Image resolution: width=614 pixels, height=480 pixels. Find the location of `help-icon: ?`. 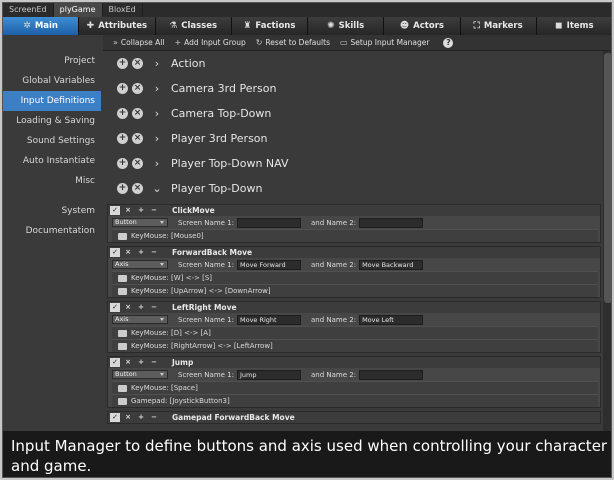

help-icon: ? is located at coordinates (448, 42).